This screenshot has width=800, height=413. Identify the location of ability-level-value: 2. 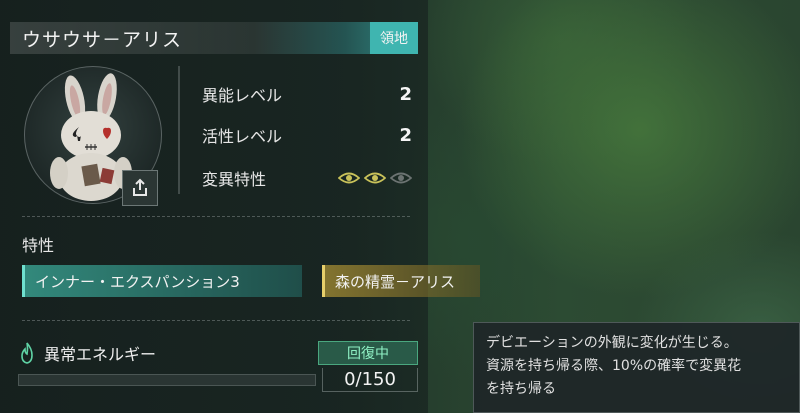
(405, 94).